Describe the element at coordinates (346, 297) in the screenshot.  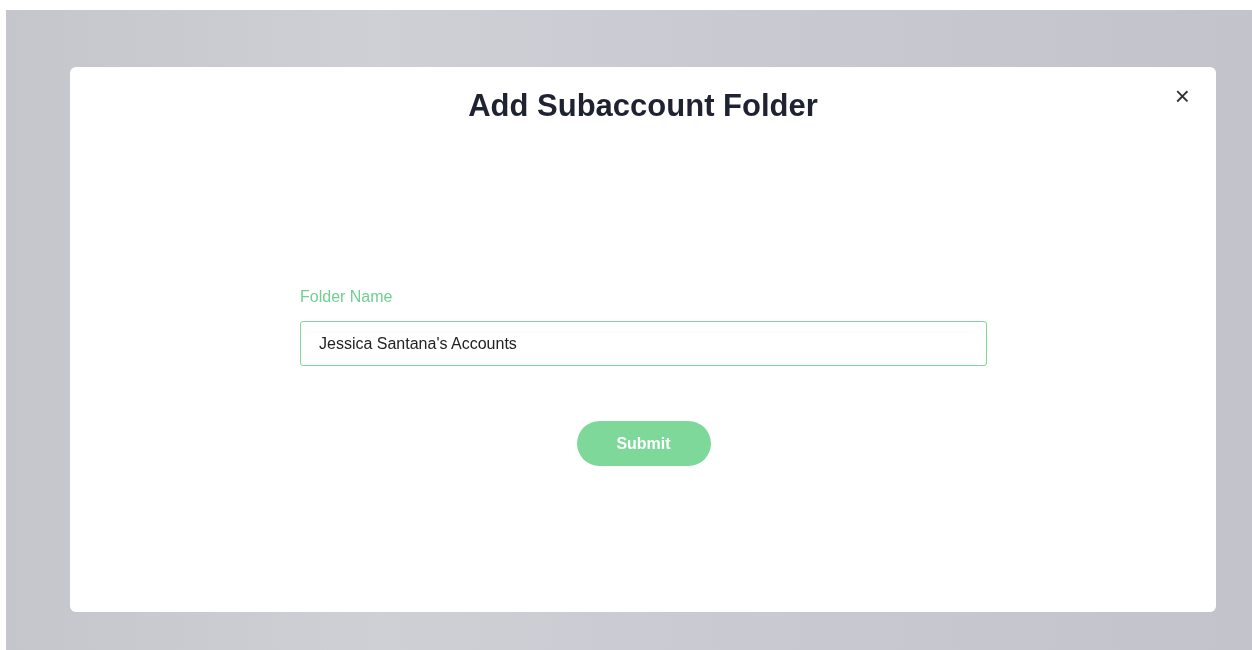
I see `field-label: Folder Name` at that location.